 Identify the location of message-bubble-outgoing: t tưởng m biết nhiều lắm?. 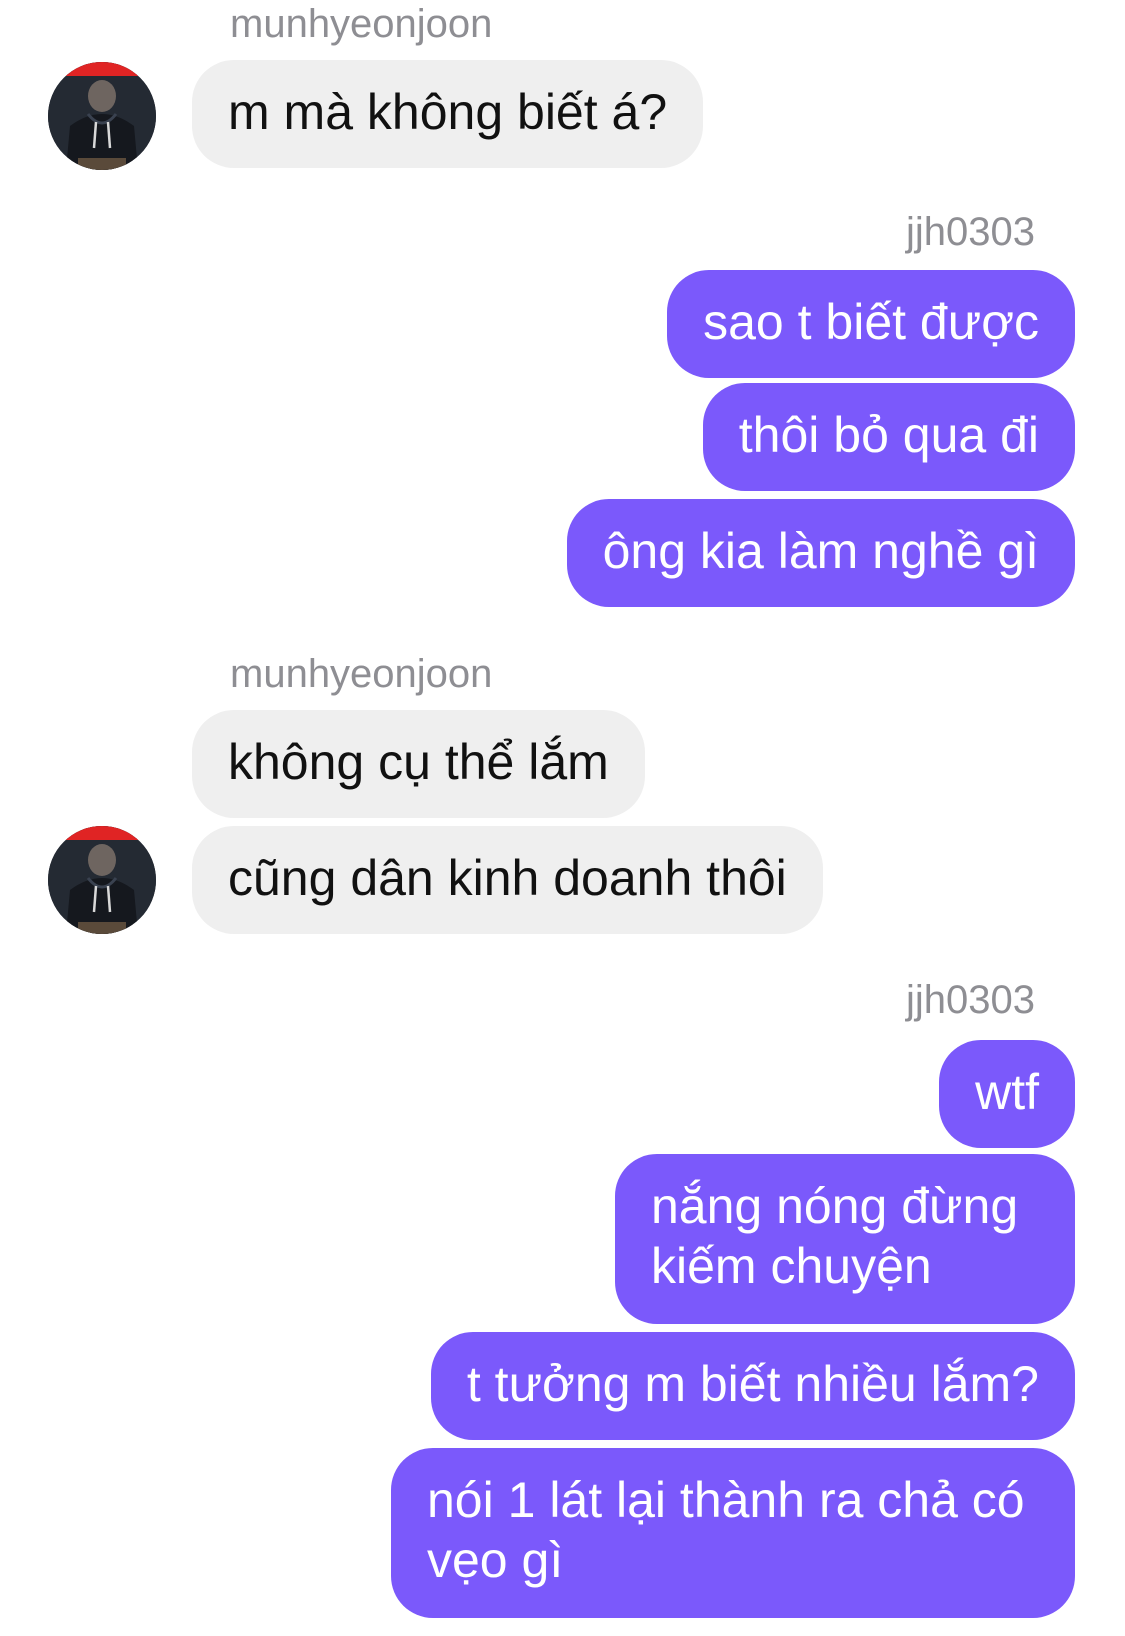
(752, 1386).